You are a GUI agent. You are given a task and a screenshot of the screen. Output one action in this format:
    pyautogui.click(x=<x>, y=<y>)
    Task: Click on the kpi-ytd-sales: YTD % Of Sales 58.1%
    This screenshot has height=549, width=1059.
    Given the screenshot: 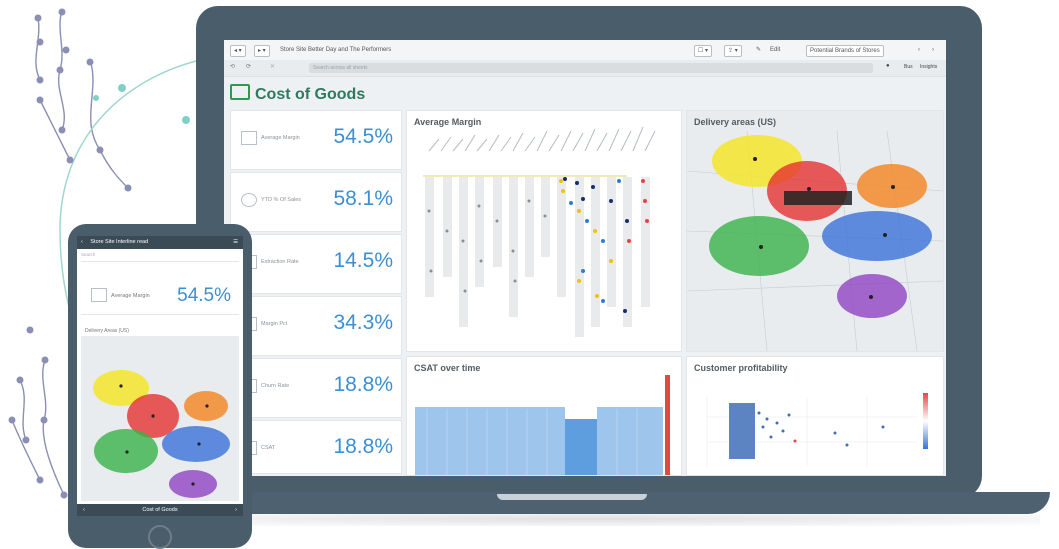 What is the action you would take?
    pyautogui.click(x=316, y=202)
    